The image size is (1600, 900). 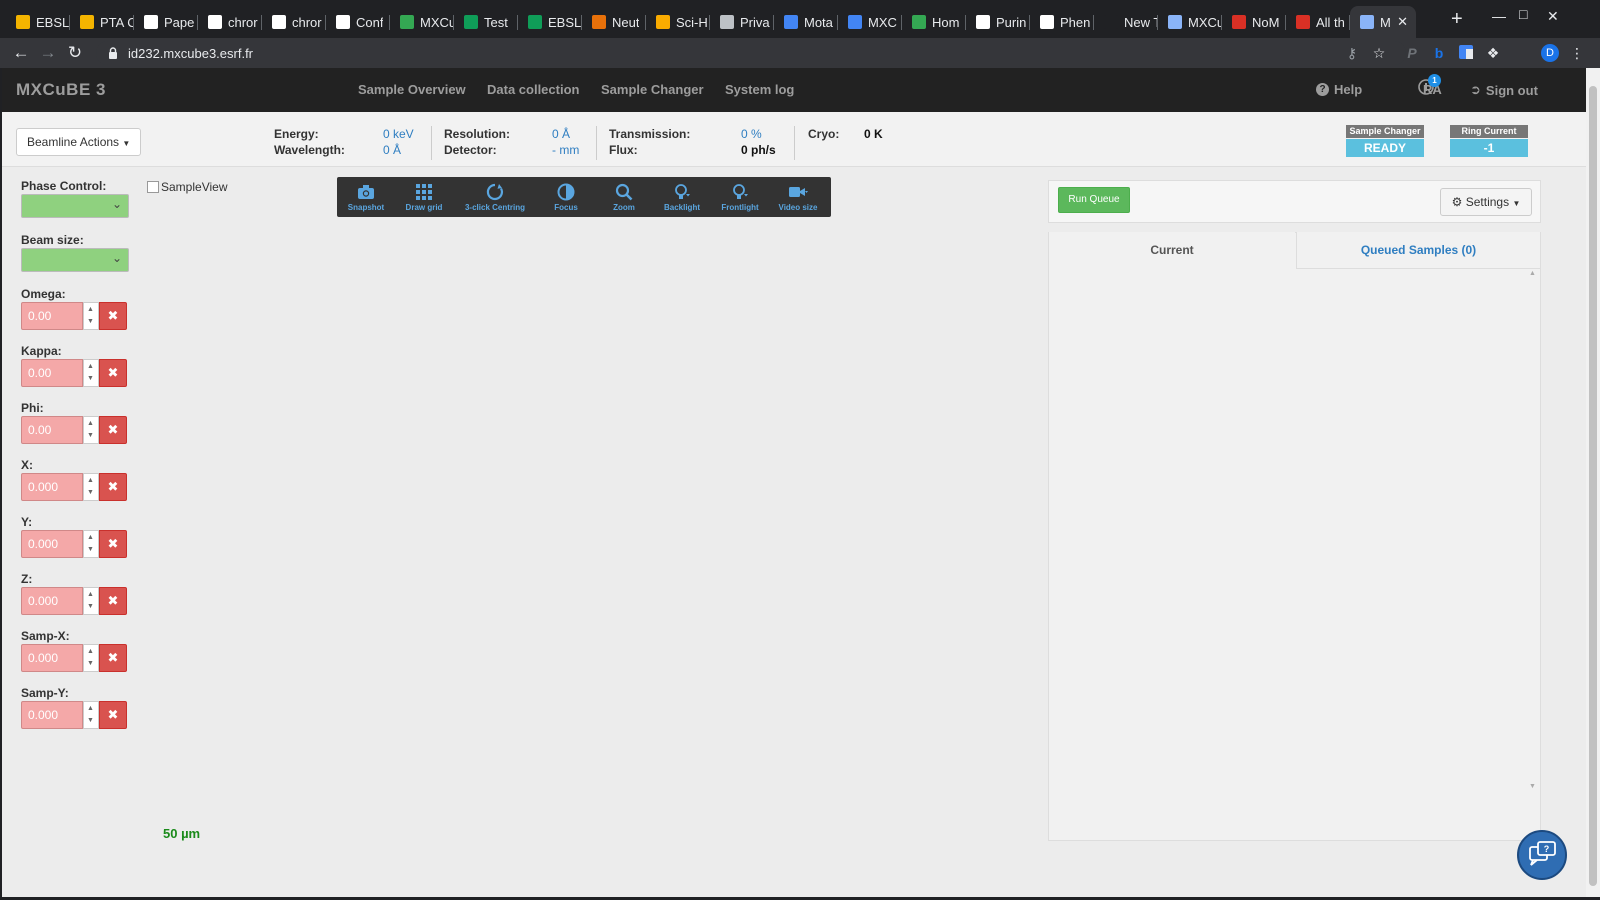 What do you see at coordinates (1466, 53) in the screenshot?
I see `translate-extension-icon` at bounding box center [1466, 53].